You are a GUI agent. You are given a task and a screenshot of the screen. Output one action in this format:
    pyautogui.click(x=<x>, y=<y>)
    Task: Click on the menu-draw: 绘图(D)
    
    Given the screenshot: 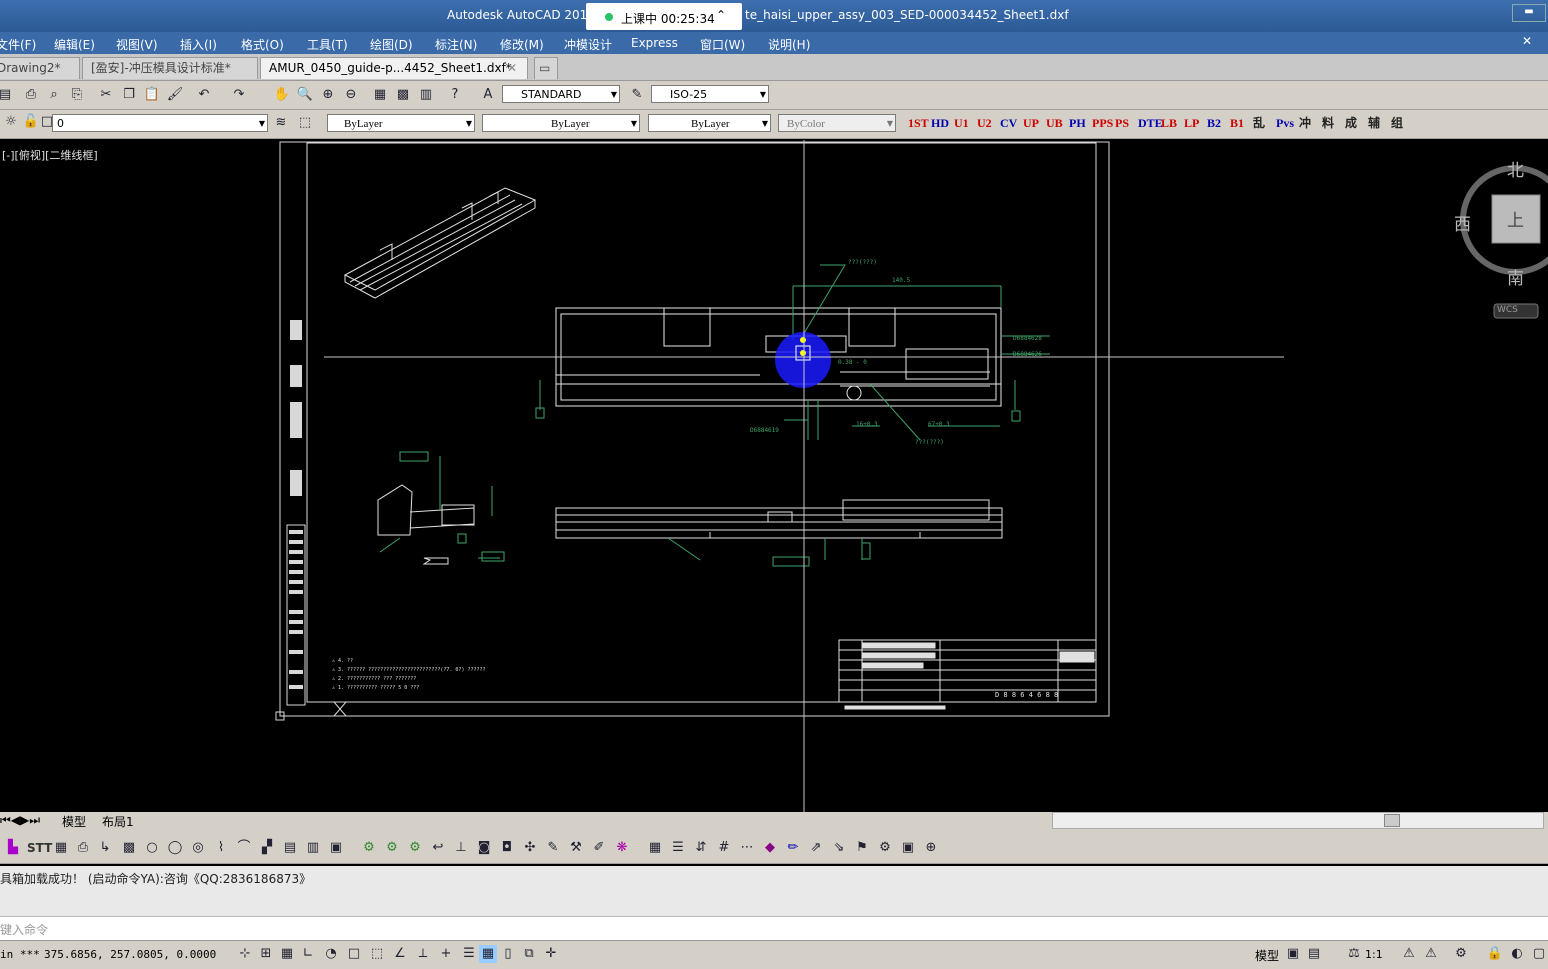 What is the action you would take?
    pyautogui.click(x=391, y=44)
    